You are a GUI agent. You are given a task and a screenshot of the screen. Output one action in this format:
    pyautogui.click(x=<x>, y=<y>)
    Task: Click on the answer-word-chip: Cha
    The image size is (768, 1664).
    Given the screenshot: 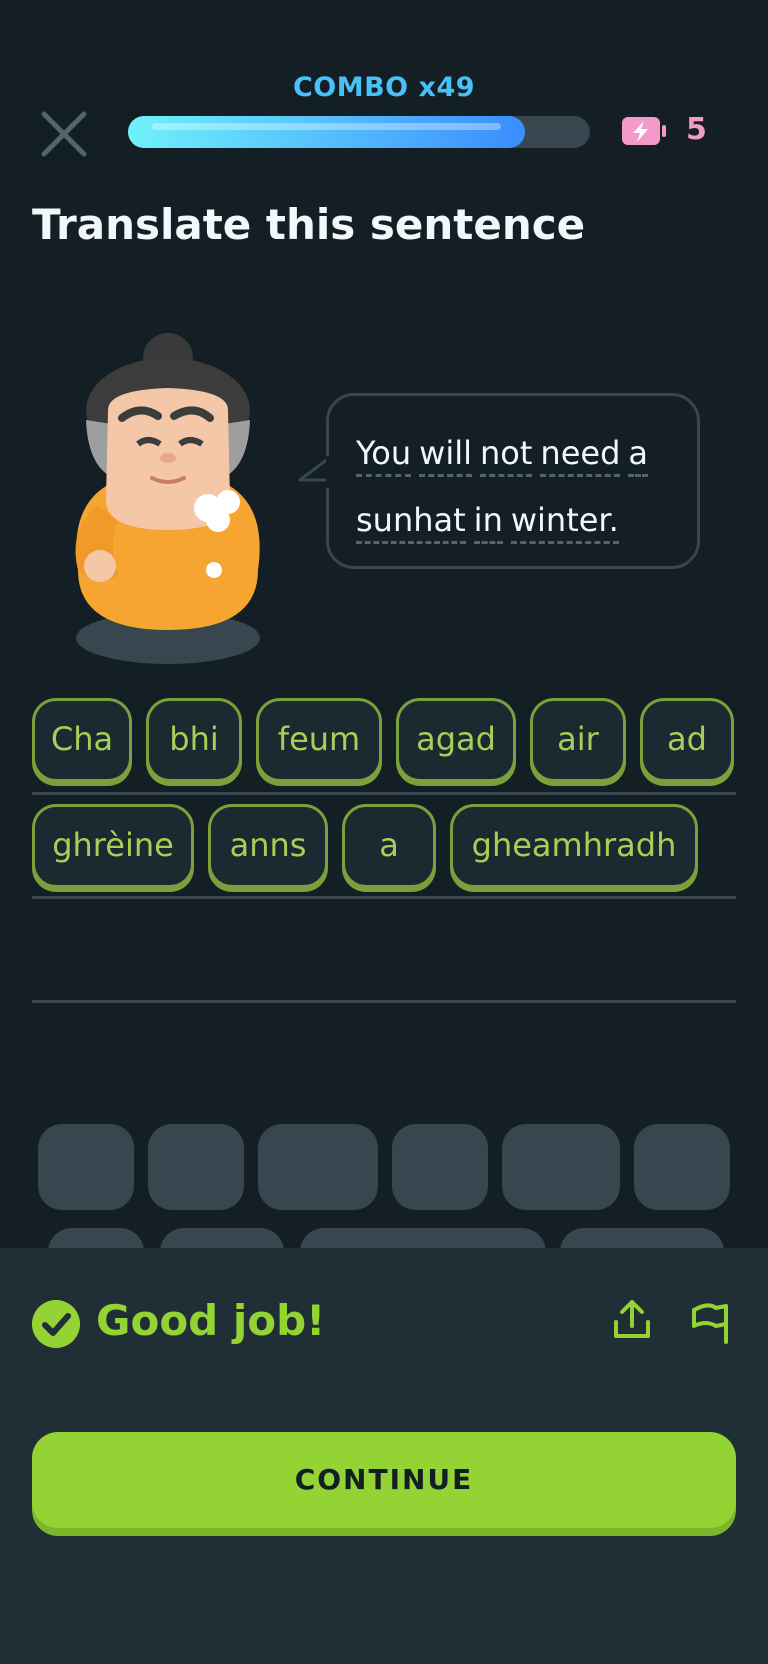 What is the action you would take?
    pyautogui.click(x=82, y=740)
    